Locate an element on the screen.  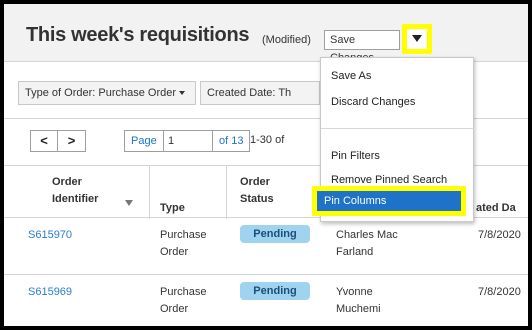
requester-cell: Charles Mac Farland is located at coordinates (367, 244).